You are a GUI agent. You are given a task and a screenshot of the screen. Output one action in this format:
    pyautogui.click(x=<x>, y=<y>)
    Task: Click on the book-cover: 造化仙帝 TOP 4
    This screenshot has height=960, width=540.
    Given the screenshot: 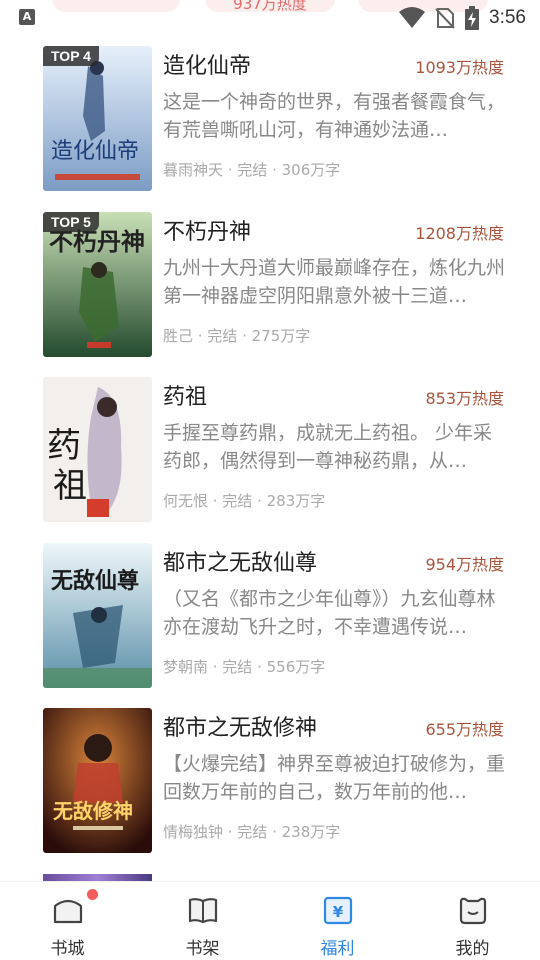 What is the action you would take?
    pyautogui.click(x=97, y=118)
    